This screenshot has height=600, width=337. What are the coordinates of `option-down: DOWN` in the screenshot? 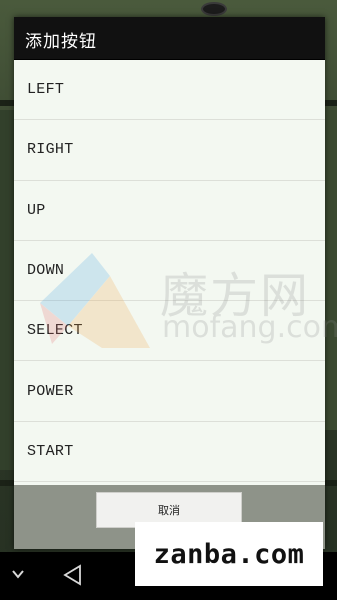 It's located at (169, 271).